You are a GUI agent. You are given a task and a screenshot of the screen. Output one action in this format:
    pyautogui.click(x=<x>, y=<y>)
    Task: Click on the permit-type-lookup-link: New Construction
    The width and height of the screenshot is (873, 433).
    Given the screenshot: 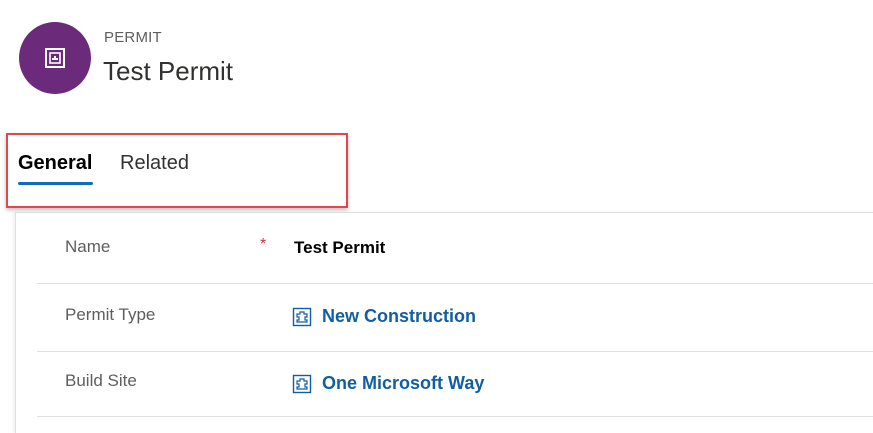 What is the action you would take?
    pyautogui.click(x=384, y=316)
    